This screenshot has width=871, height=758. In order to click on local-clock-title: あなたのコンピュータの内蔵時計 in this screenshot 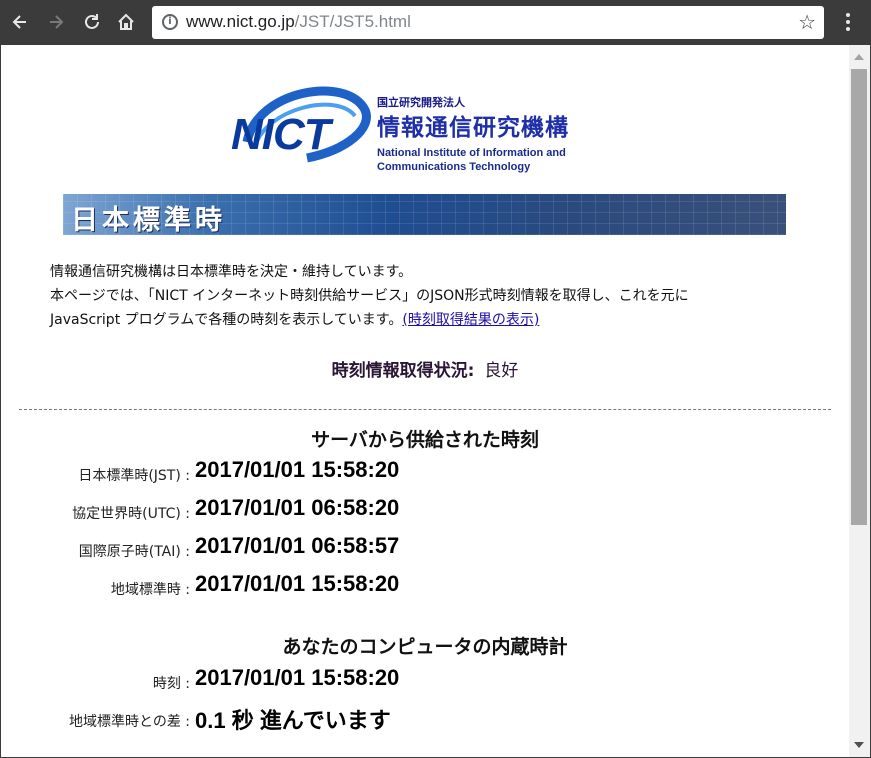, I will do `click(425, 647)`.